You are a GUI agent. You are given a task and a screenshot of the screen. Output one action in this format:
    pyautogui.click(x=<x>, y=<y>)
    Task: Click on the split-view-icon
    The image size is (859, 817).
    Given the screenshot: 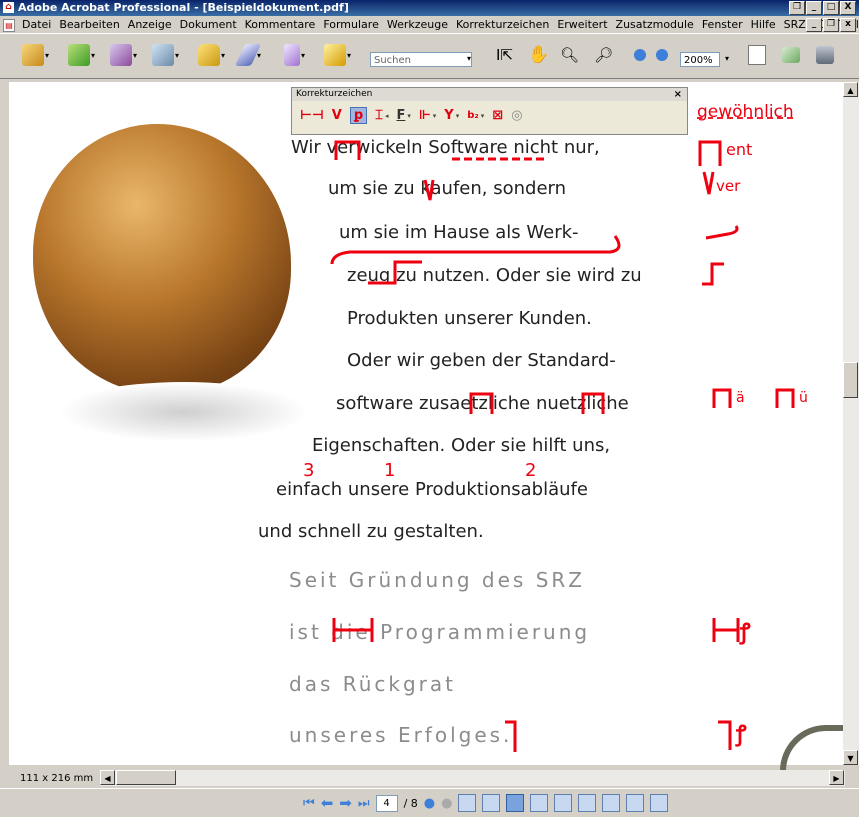 What is the action you would take?
    pyautogui.click(x=611, y=803)
    